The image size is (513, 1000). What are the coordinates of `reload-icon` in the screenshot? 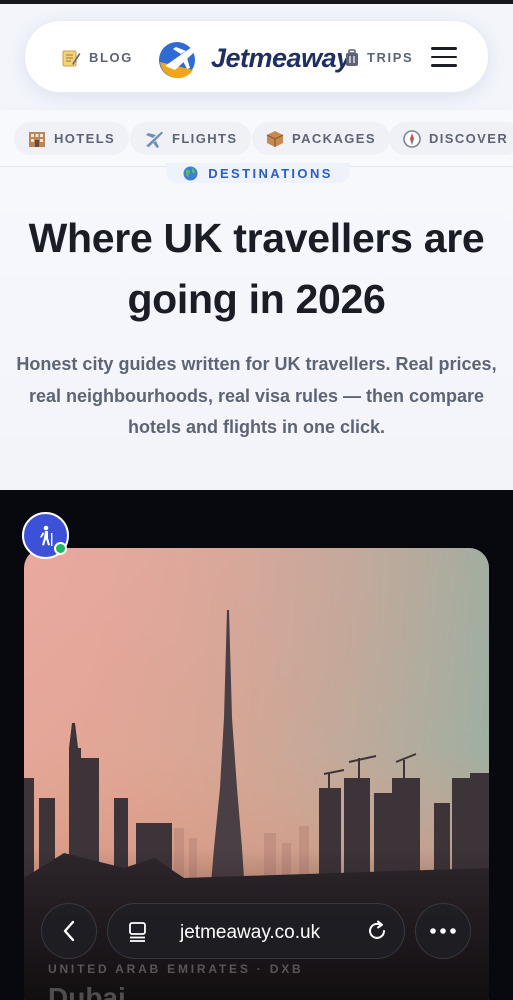 It's located at (377, 931).